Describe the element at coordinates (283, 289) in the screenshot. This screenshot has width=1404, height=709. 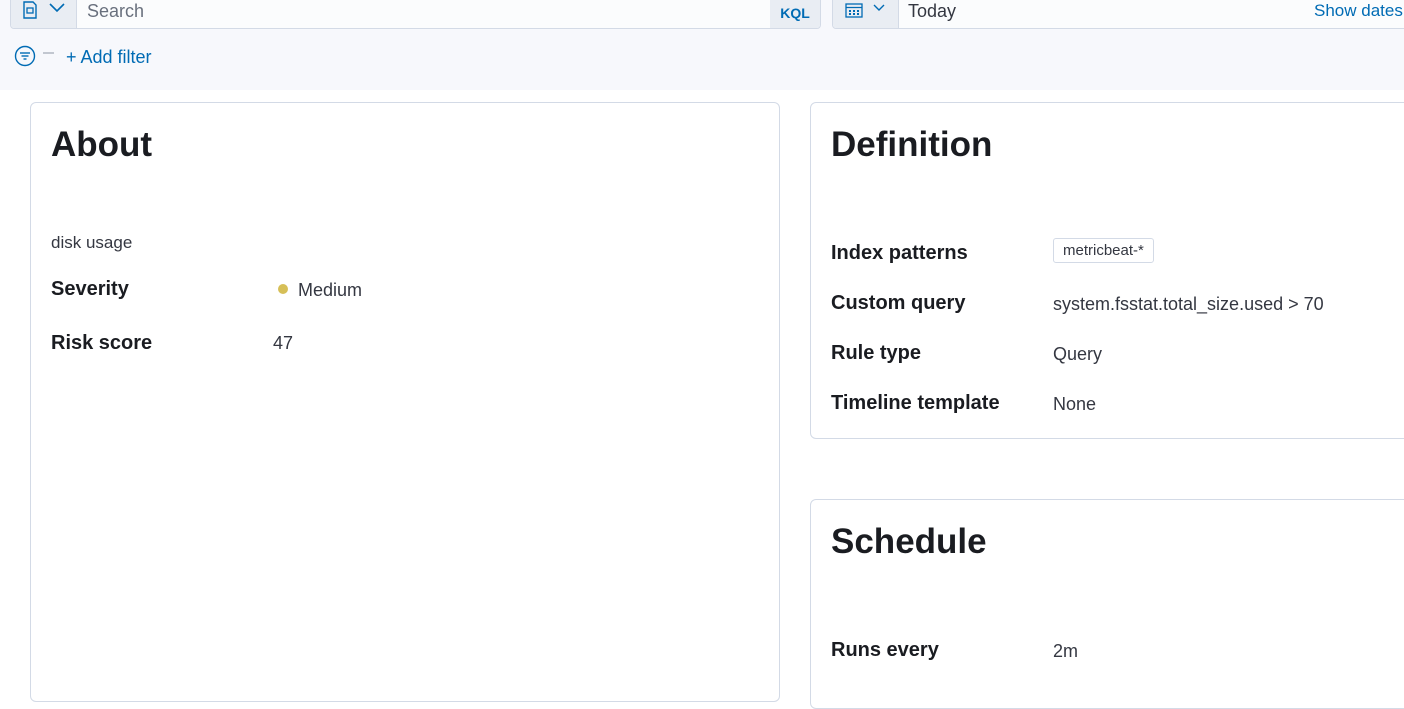
I see `severity-indicator-icon` at that location.